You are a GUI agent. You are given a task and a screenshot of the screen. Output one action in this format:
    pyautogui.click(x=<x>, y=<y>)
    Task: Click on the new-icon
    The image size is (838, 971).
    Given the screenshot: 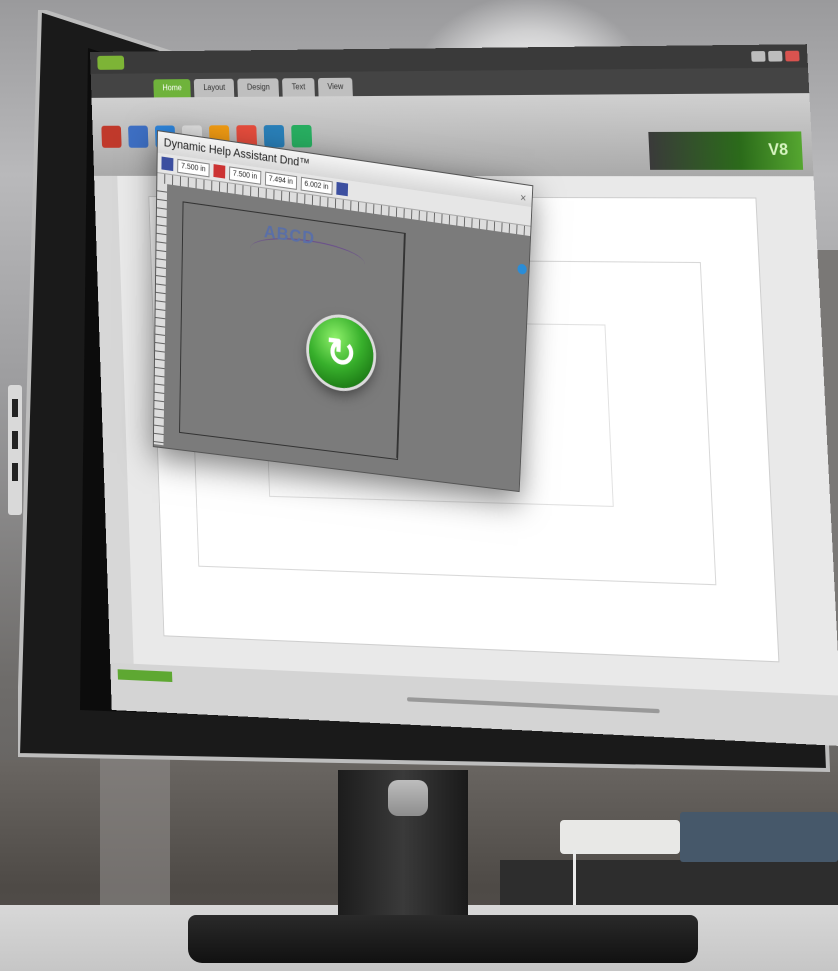 What is the action you would take?
    pyautogui.click(x=111, y=136)
    